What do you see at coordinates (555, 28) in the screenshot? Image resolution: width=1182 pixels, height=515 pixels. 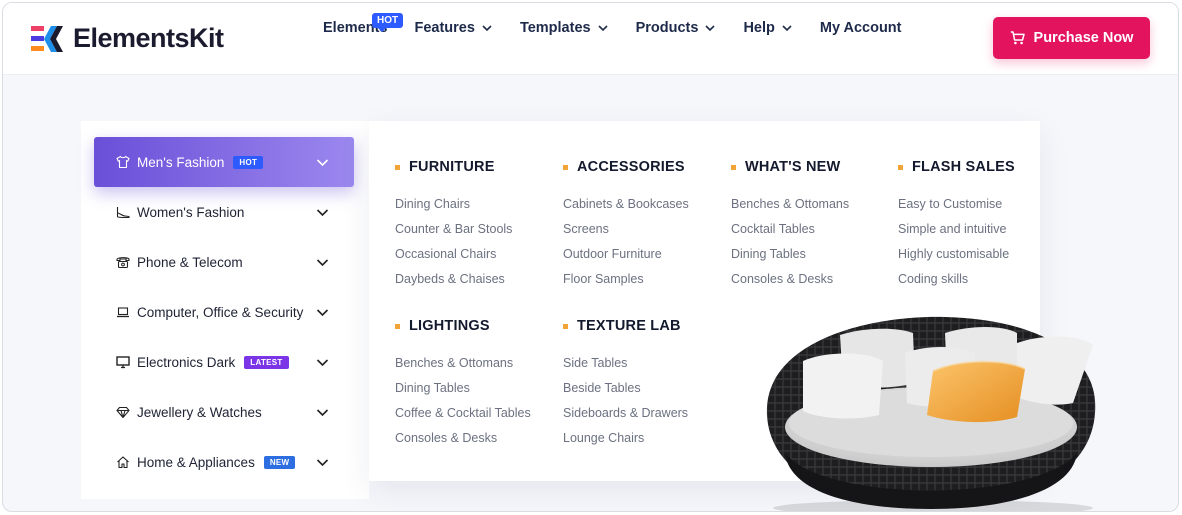 I see `nav-label: Templates` at bounding box center [555, 28].